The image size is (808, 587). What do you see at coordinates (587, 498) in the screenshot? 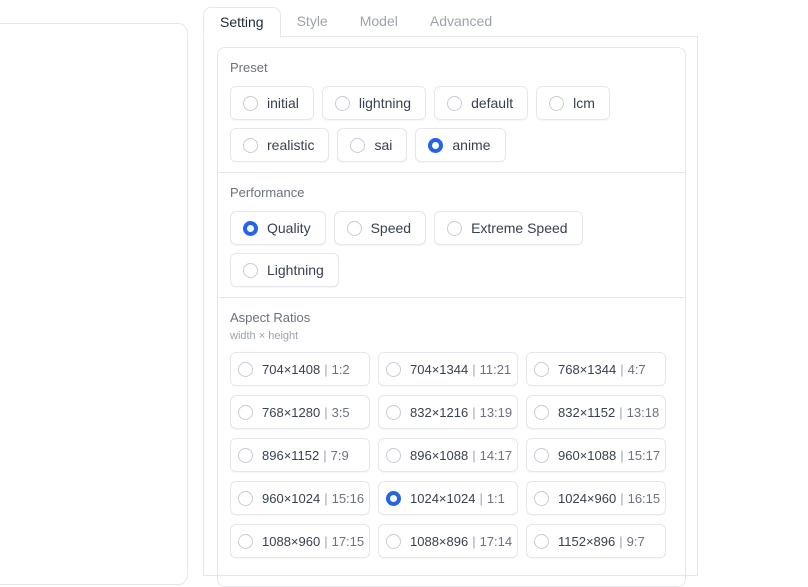
I see `aspect-ratio-dims: 1024×960` at bounding box center [587, 498].